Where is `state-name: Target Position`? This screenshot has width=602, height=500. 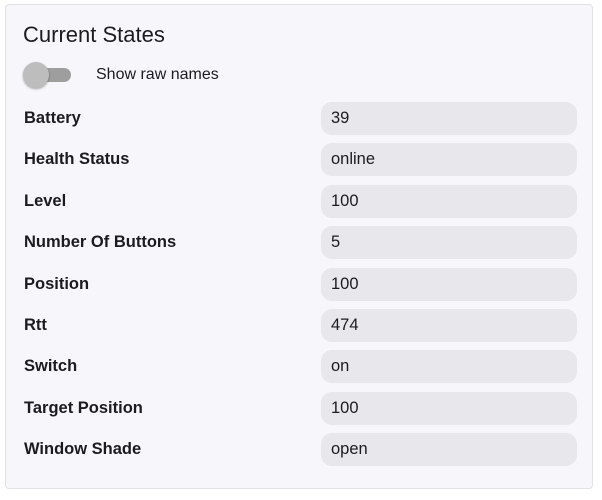
state-name: Target Position is located at coordinates (83, 407).